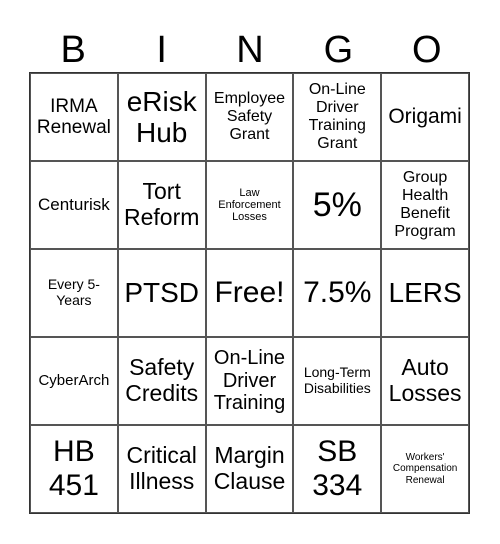  I want to click on bingo-cell: Group Health Benefit Program, so click(425, 205).